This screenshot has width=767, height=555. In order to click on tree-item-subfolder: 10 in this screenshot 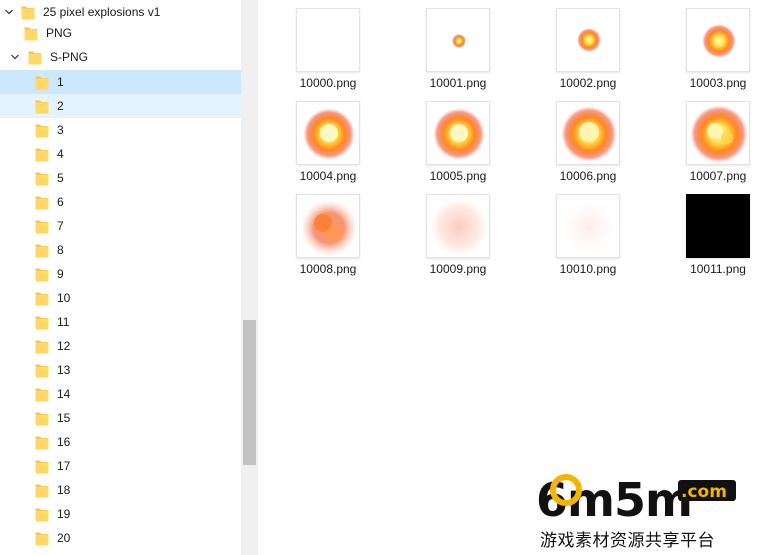, I will do `click(120, 298)`.